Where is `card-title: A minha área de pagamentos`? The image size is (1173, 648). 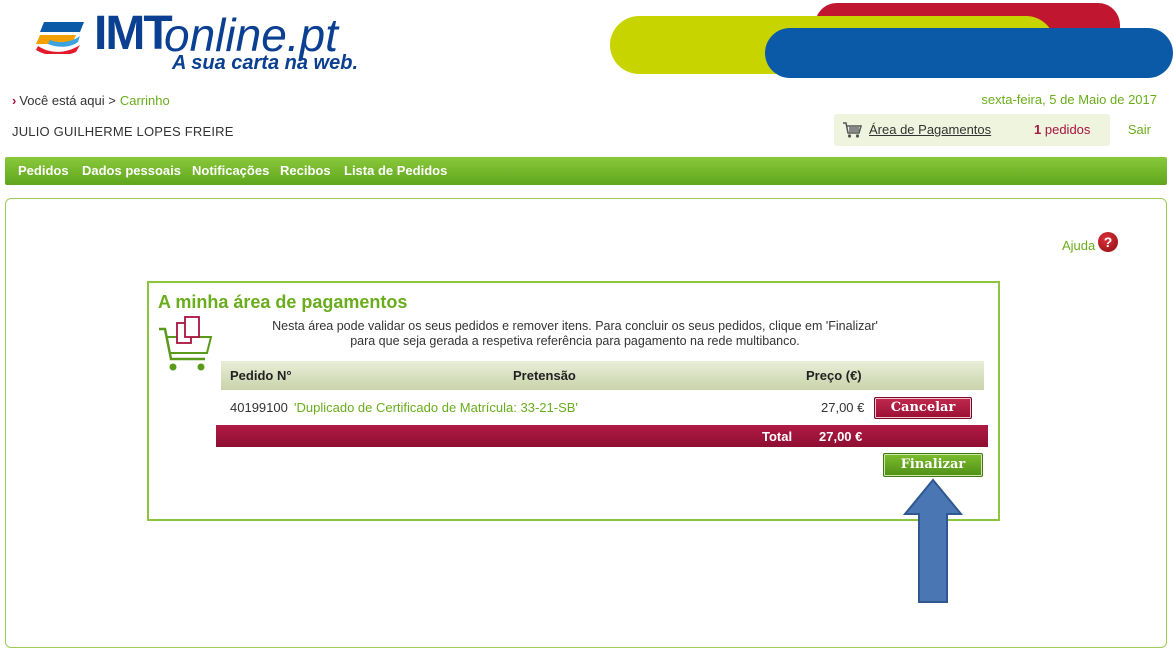
card-title: A minha área de pagamentos is located at coordinates (283, 302).